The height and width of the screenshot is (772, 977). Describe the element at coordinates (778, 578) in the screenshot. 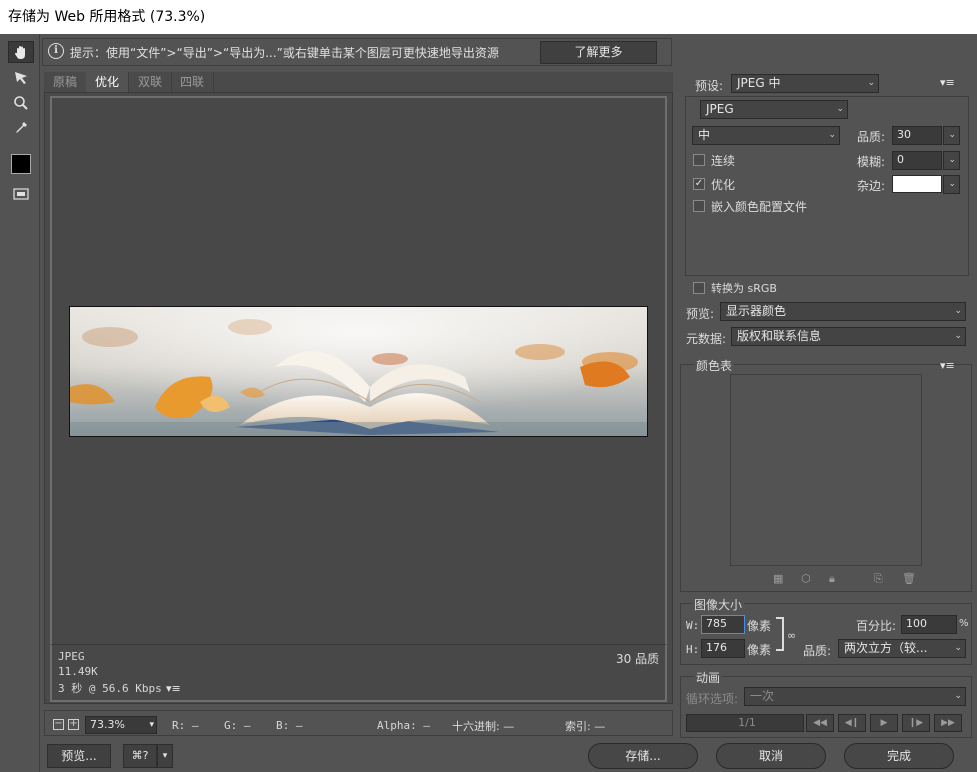

I see `map-colors-icon: ▦` at that location.